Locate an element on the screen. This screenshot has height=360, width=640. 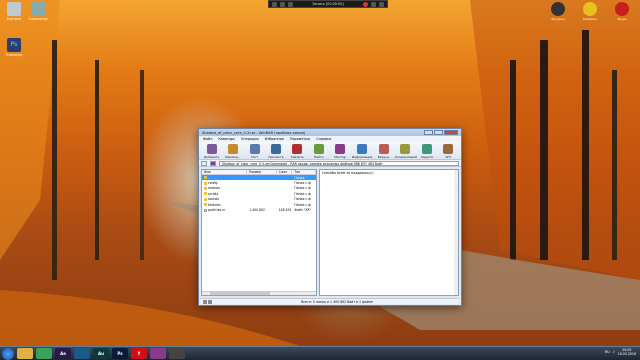
test-button: Тест is located at coordinates (254, 151).